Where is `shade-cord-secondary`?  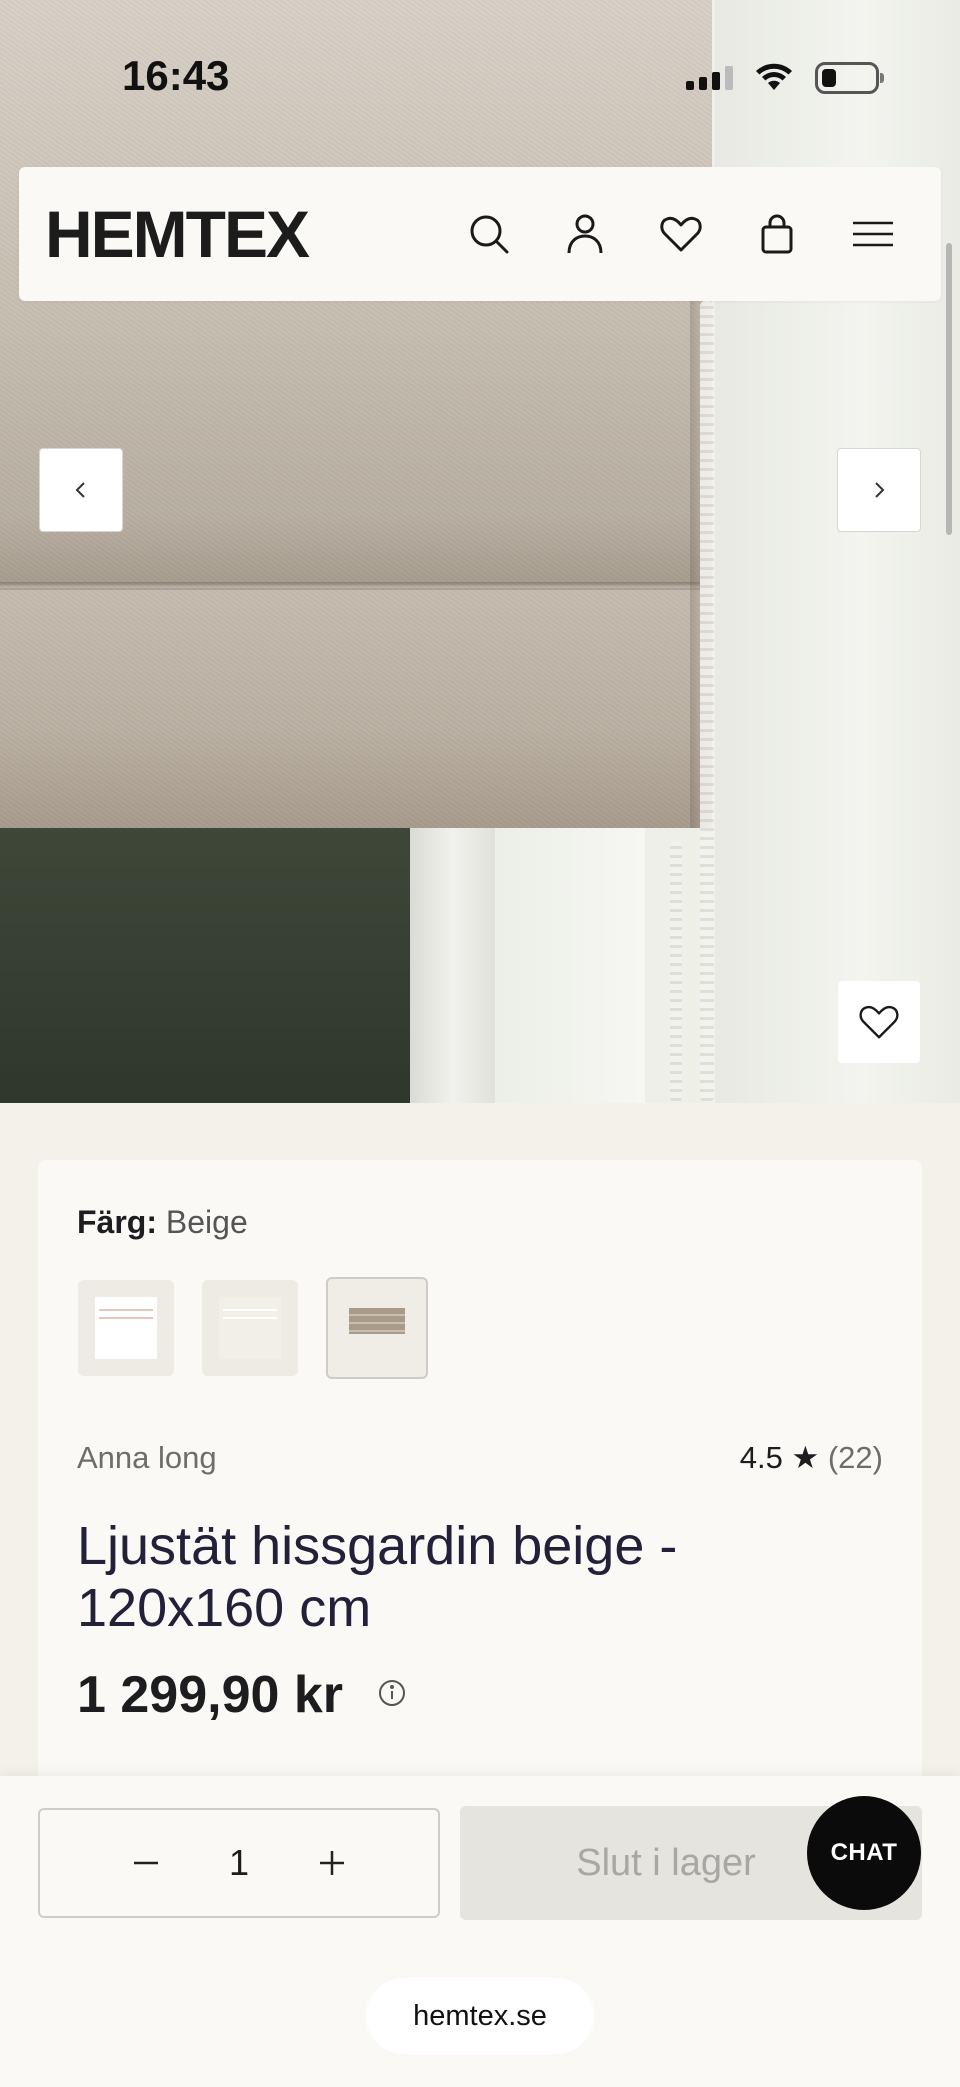
shade-cord-secondary is located at coordinates (676, 971).